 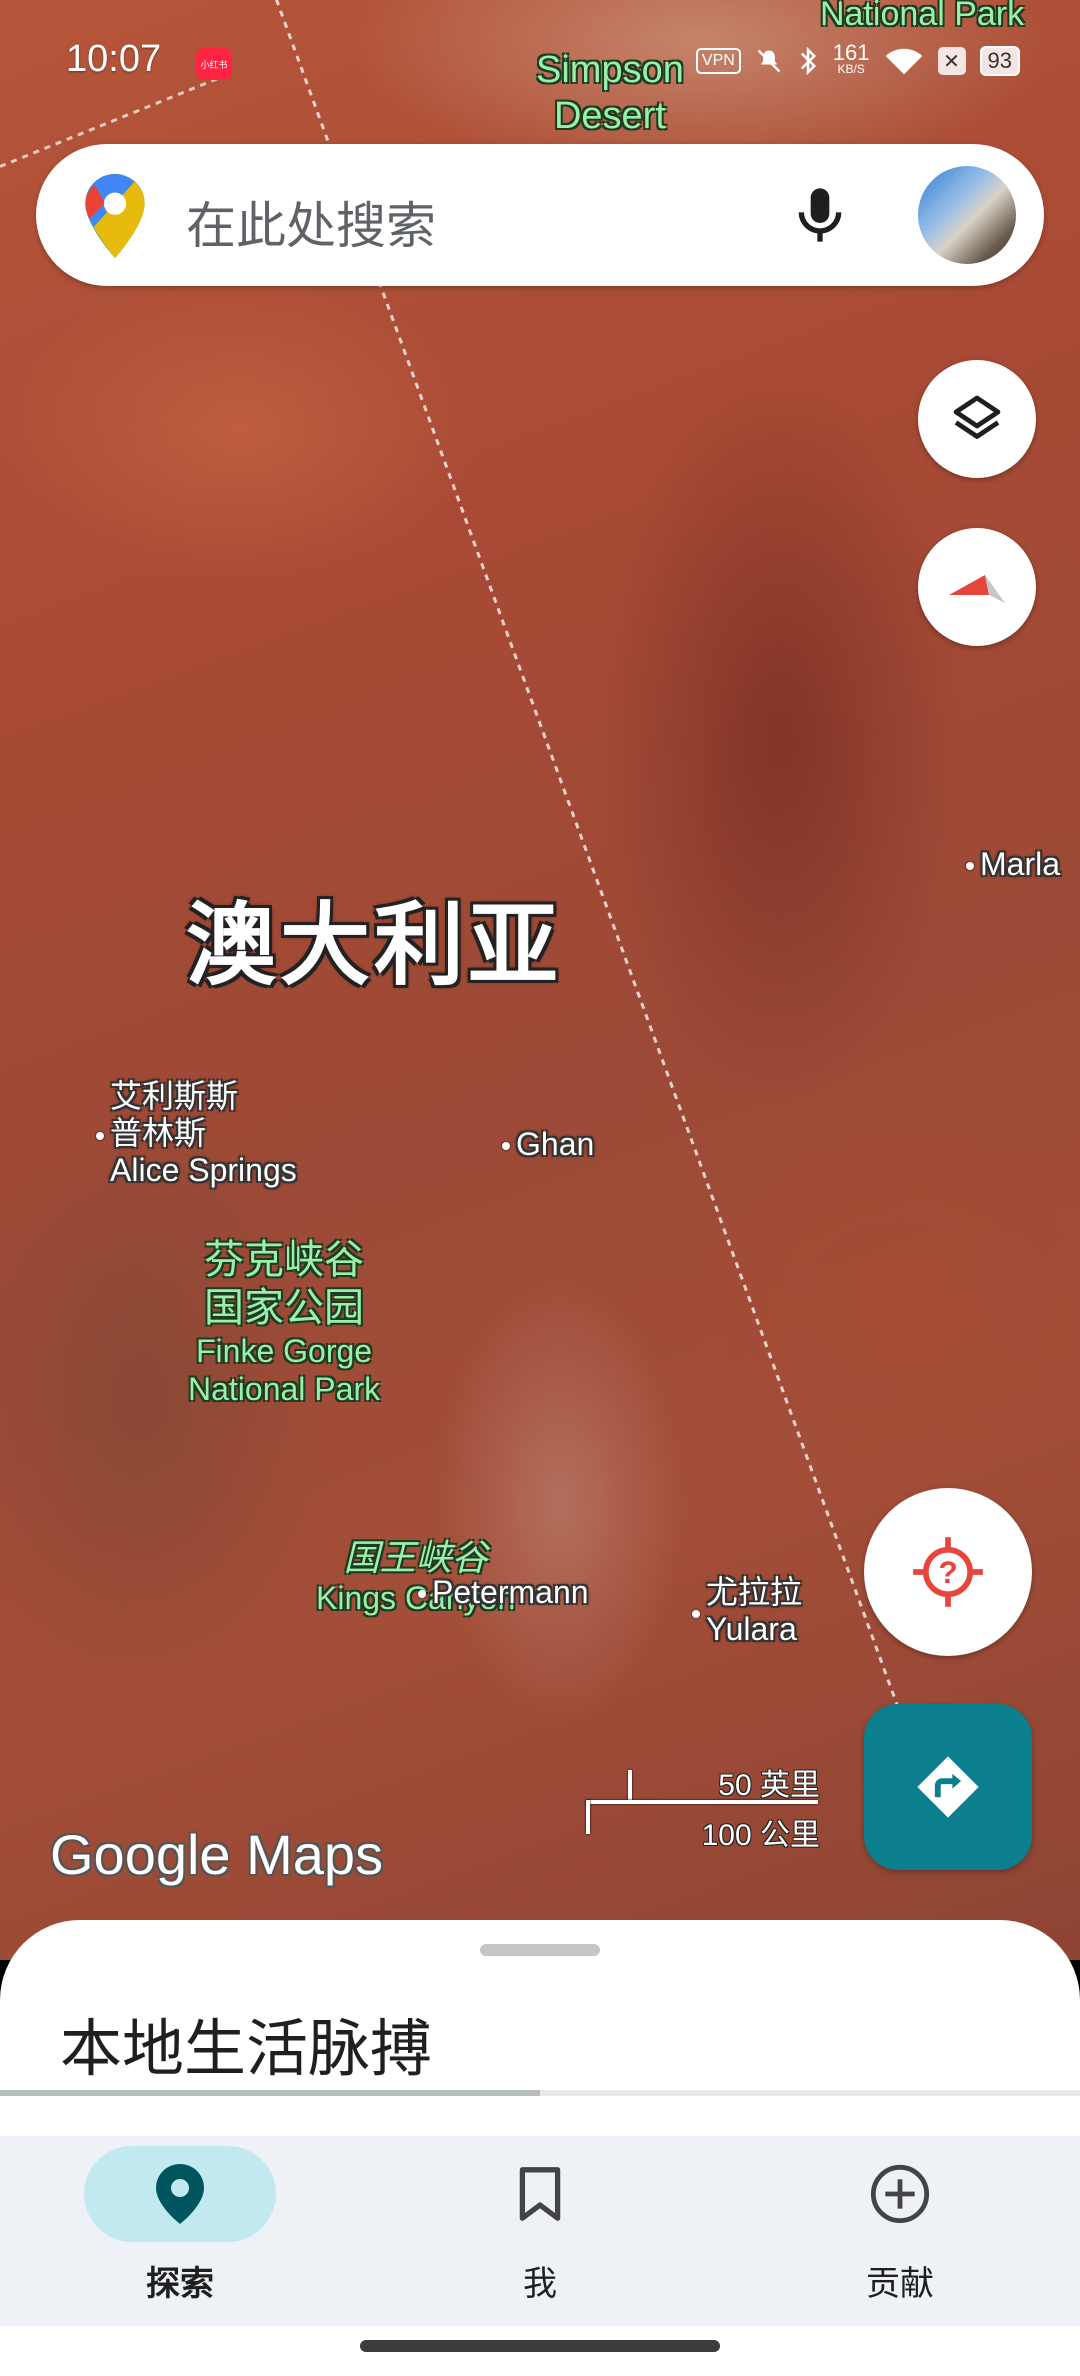 I want to click on nav-active-pill, so click(x=180, y=2194).